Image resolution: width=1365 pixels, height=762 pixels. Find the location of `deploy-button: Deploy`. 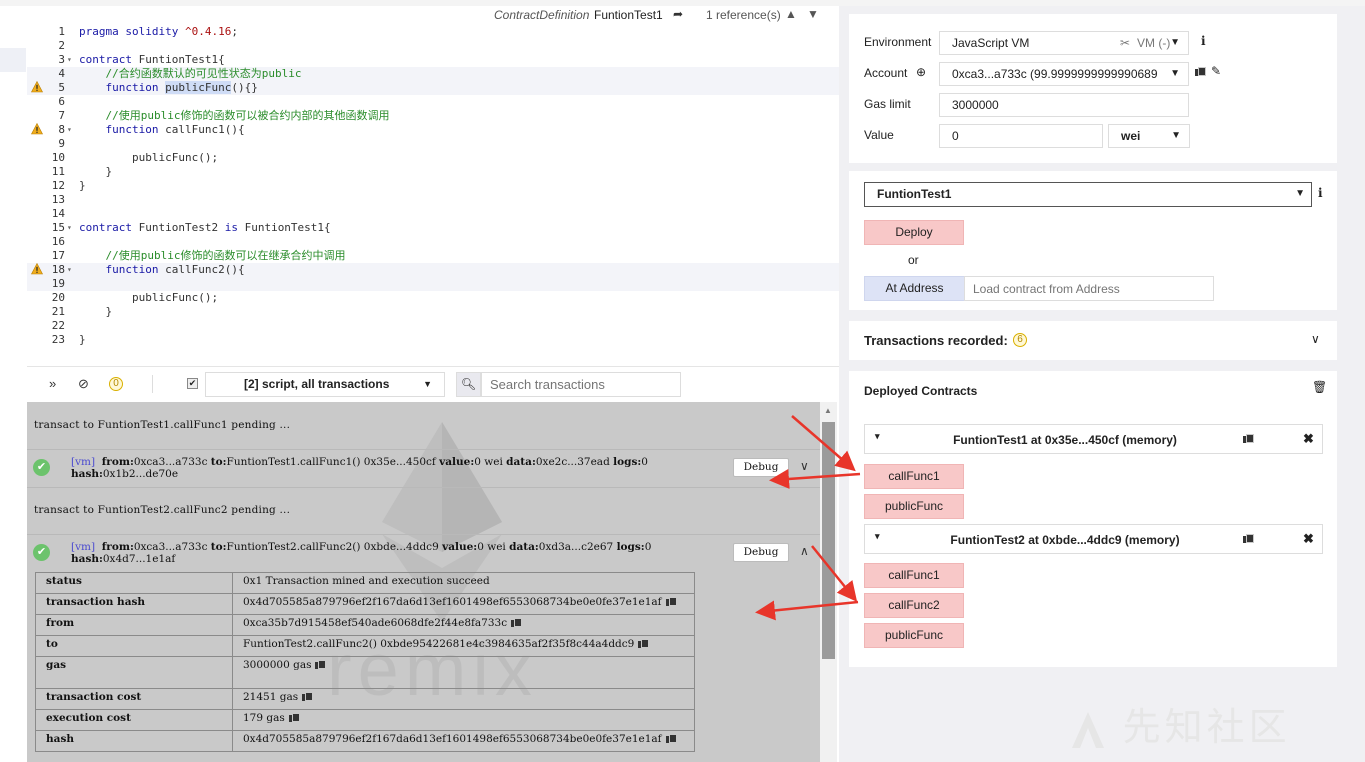

deploy-button: Deploy is located at coordinates (914, 232).